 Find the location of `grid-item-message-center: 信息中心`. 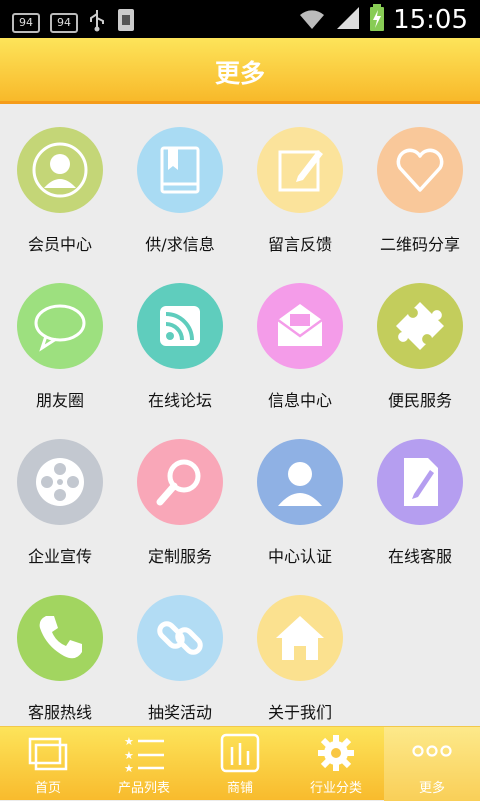

grid-item-message-center: 信息中心 is located at coordinates (300, 338).